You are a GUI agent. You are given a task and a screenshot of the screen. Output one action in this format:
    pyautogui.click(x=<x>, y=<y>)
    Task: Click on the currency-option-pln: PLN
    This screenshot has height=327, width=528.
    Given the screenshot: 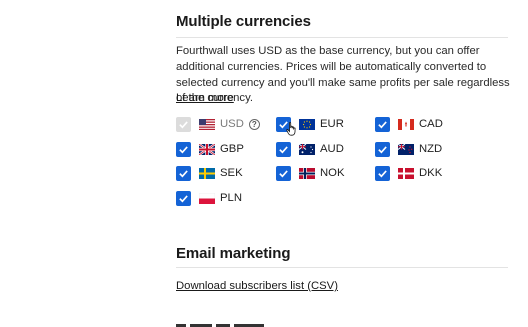 What is the action you would take?
    pyautogui.click(x=209, y=198)
    